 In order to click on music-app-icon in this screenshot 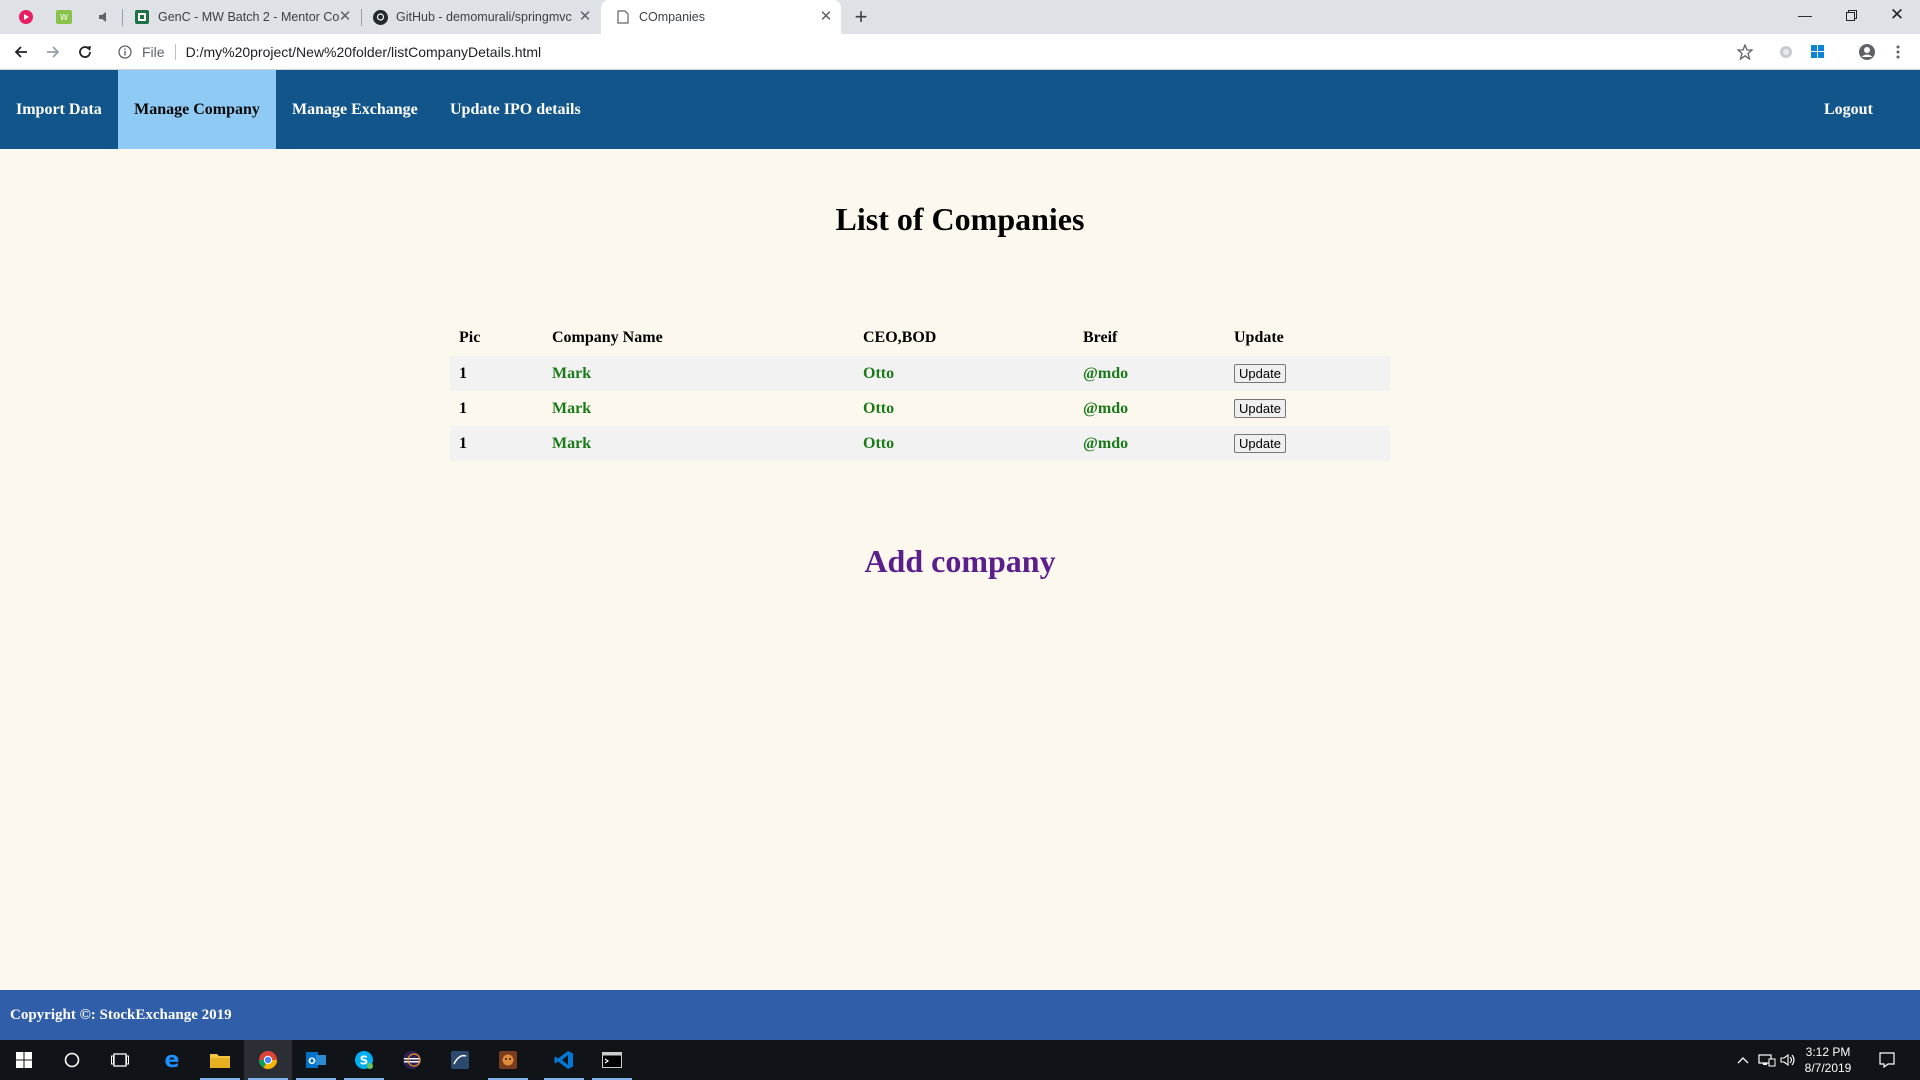, I will do `click(26, 17)`.